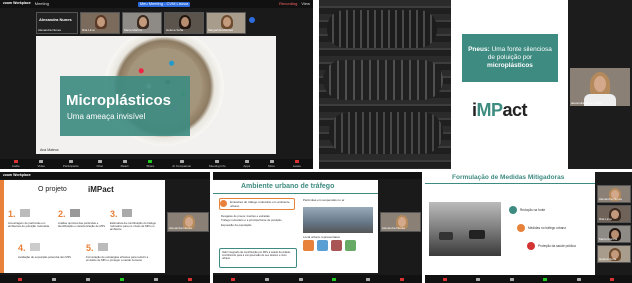 The width and height of the screenshot is (632, 283). I want to click on speaker-tile: Alexandra Nunes Alexandra Nunes, so click(57, 23).